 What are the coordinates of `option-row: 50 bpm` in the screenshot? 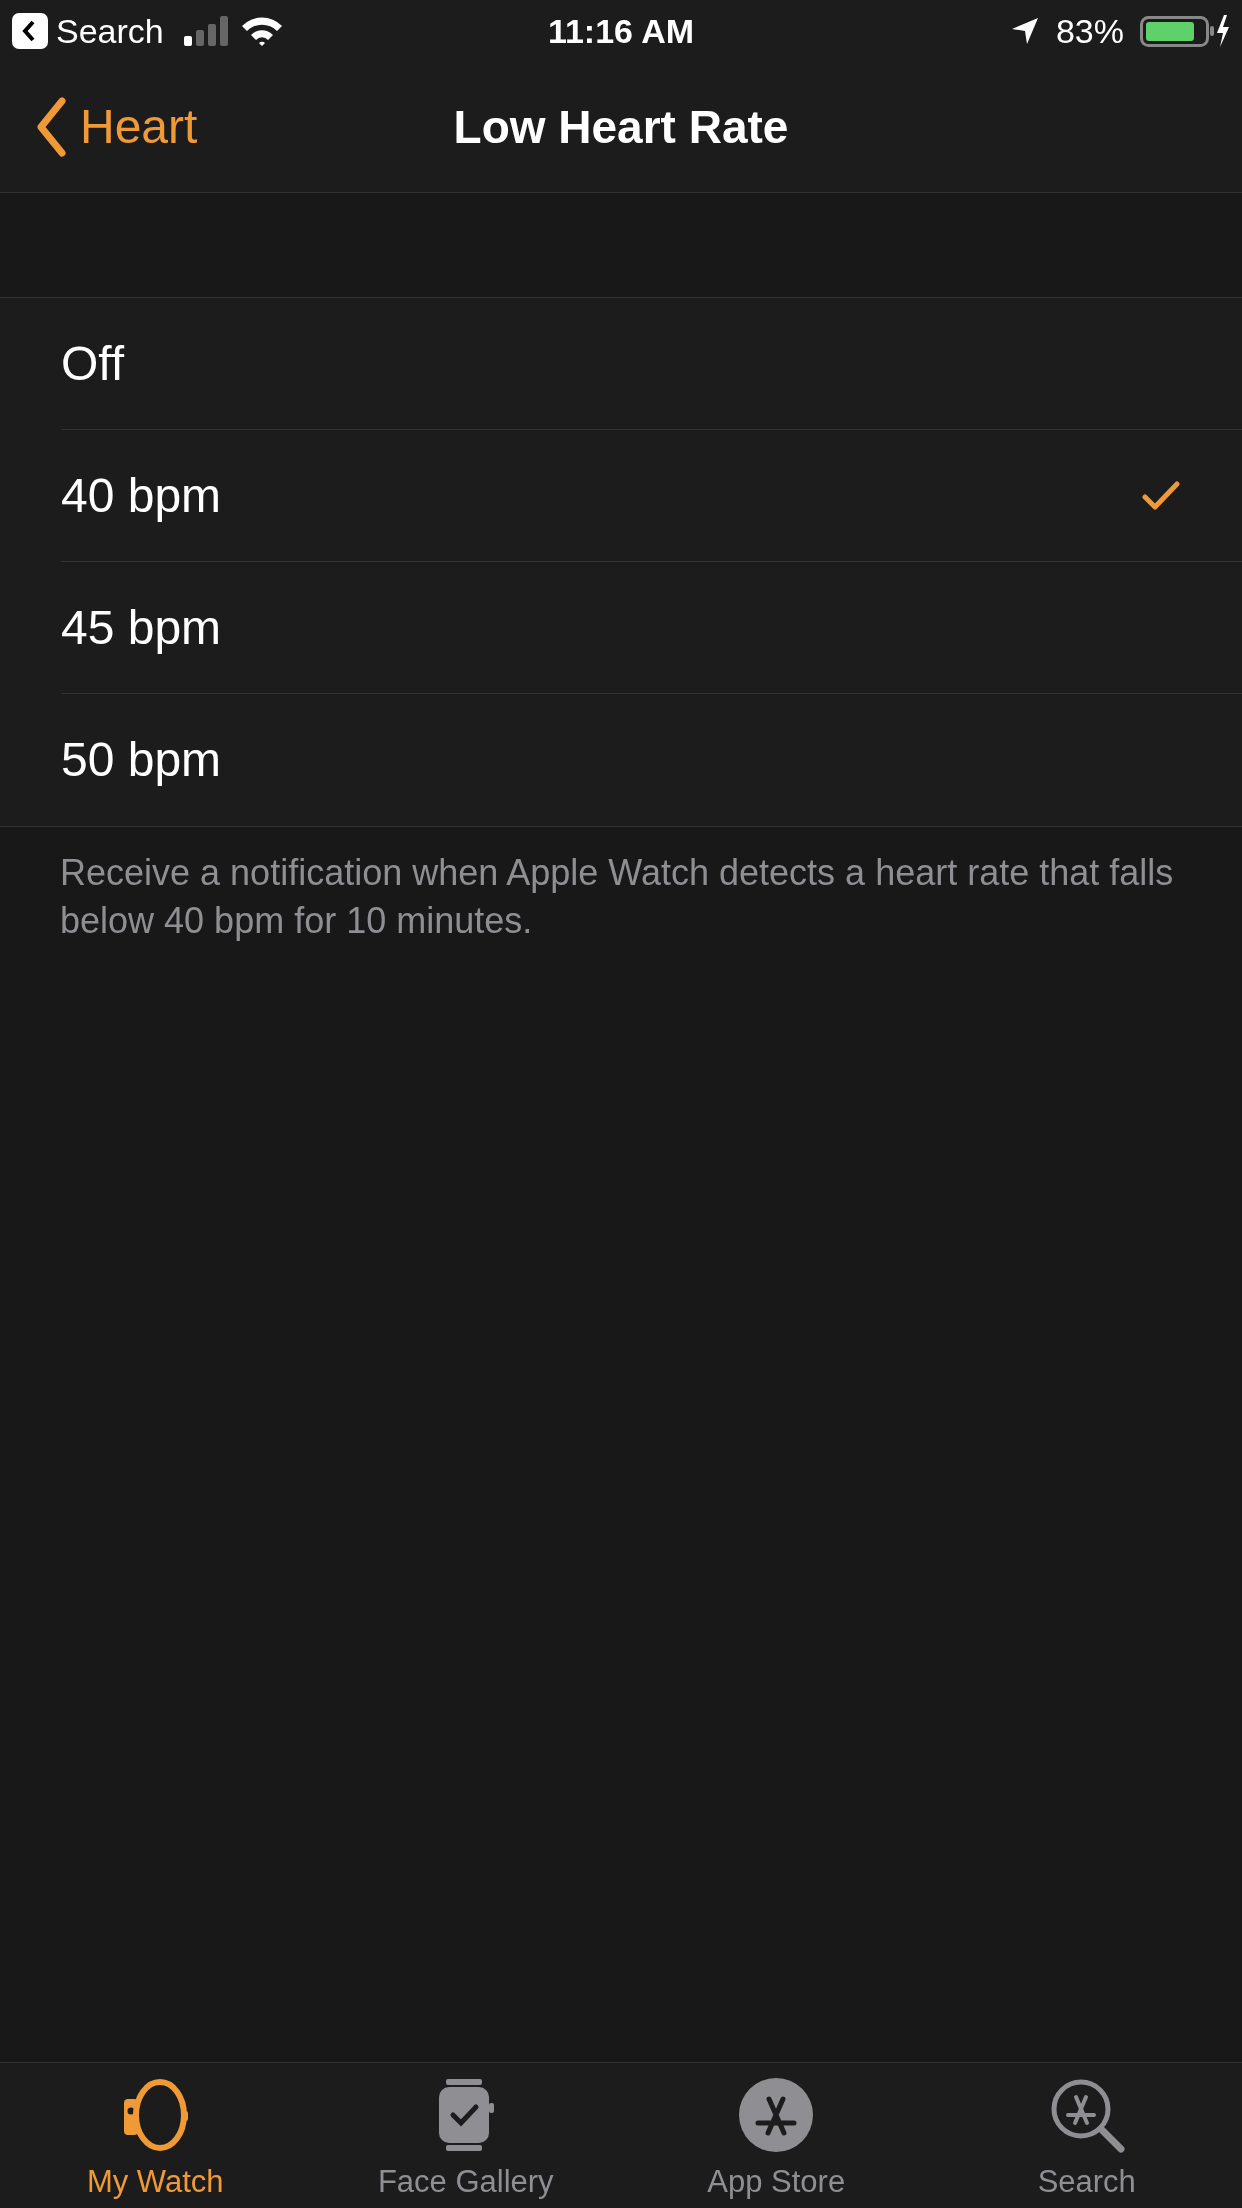 It's located at (651, 760).